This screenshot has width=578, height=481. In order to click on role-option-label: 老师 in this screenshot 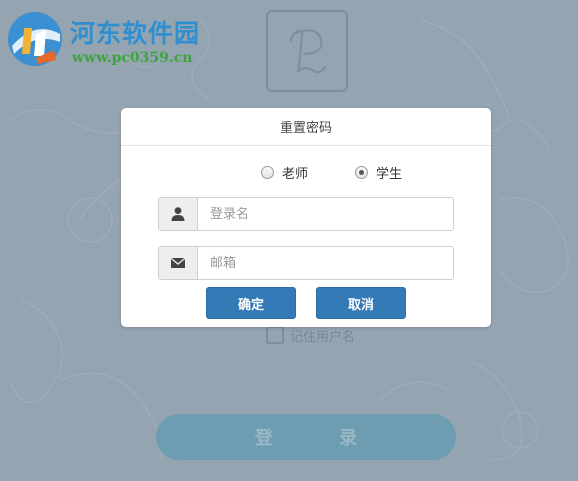, I will do `click(295, 174)`.